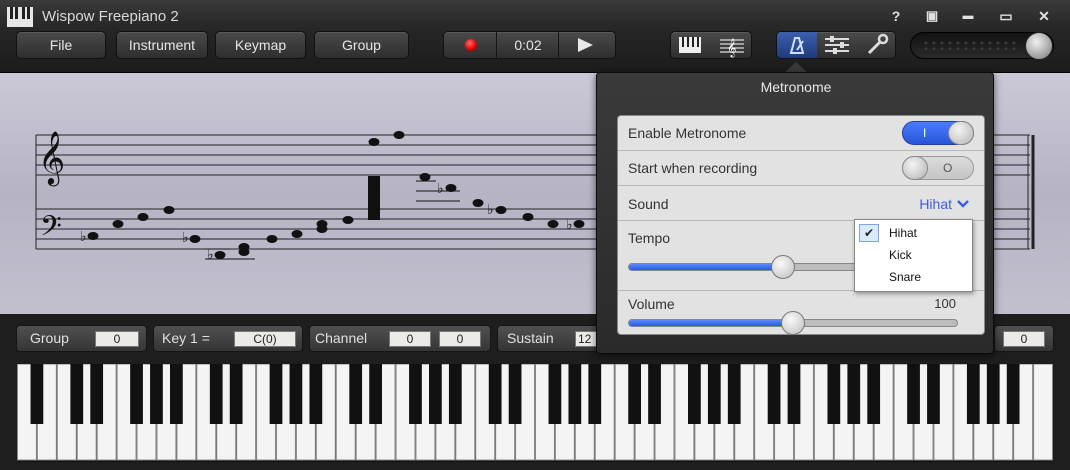  What do you see at coordinates (460, 339) in the screenshot?
I see `channel-value-2-field: 0` at bounding box center [460, 339].